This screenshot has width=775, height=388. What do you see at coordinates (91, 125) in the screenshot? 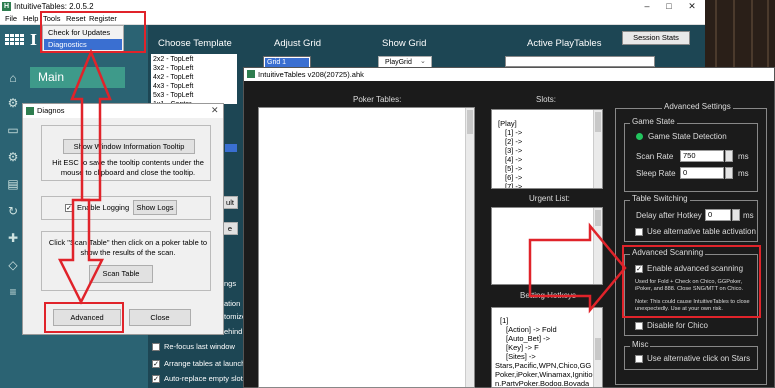
I see `up-arrow` at bounding box center [91, 125].